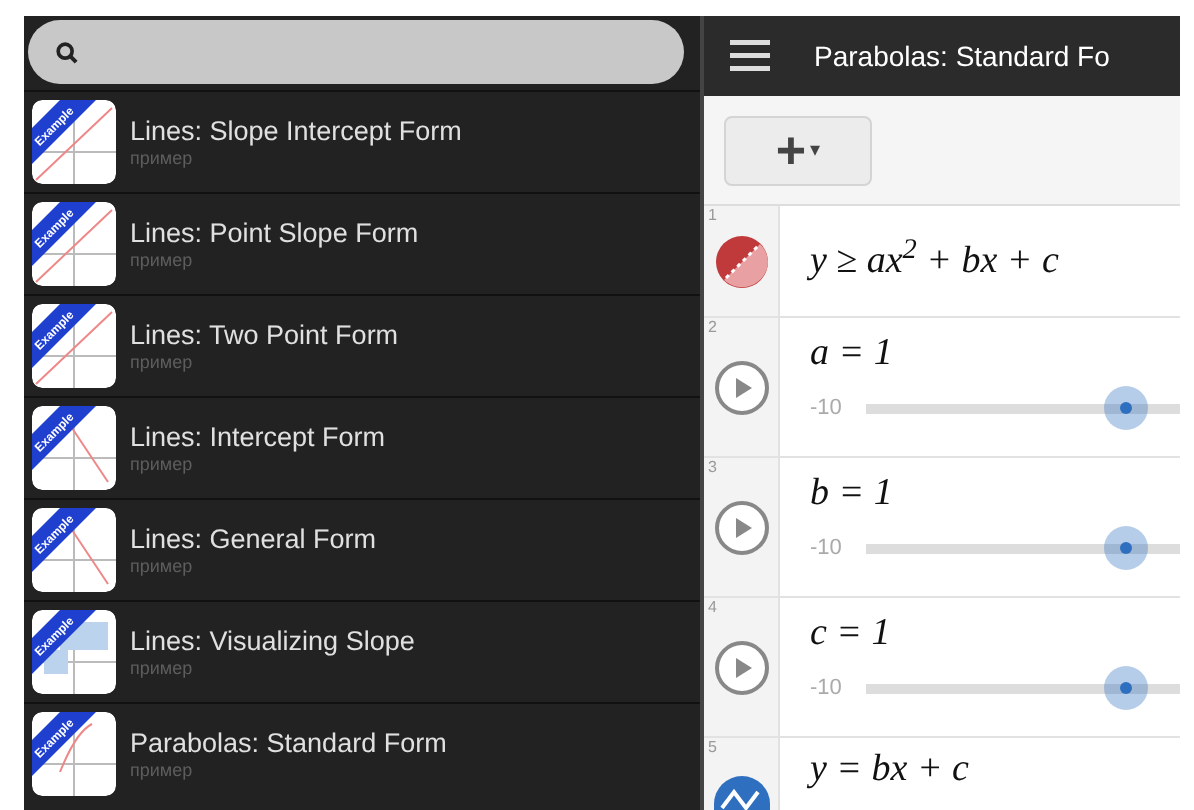 Image resolution: width=1194 pixels, height=810 pixels. I want to click on line-number: 1, so click(712, 216).